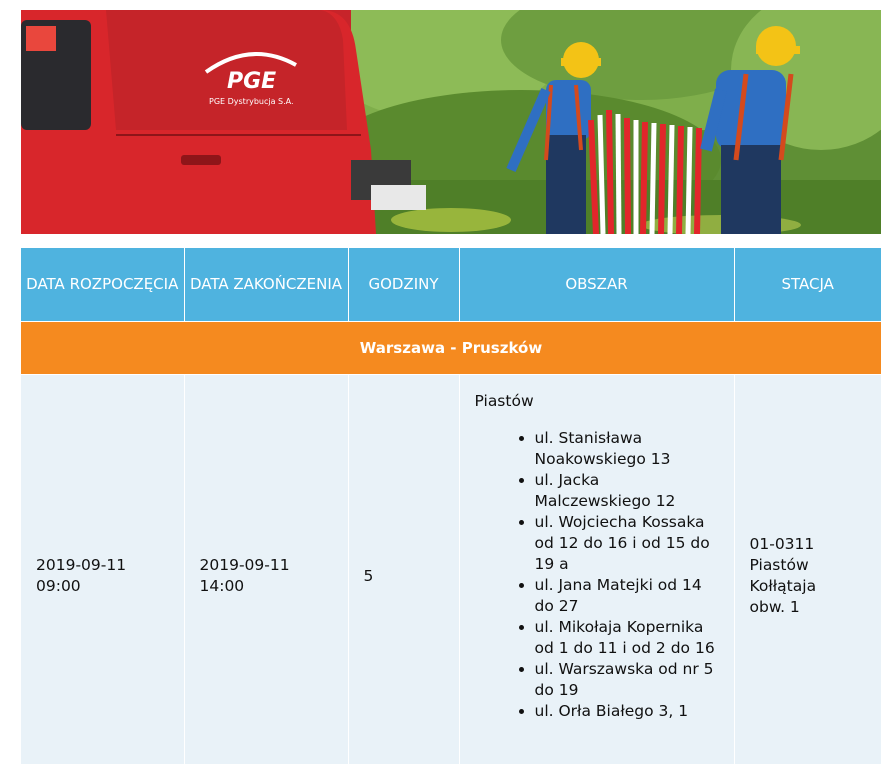 This screenshot has width=892, height=764. What do you see at coordinates (251, 81) in the screenshot?
I see `pge-logo: PGE` at bounding box center [251, 81].